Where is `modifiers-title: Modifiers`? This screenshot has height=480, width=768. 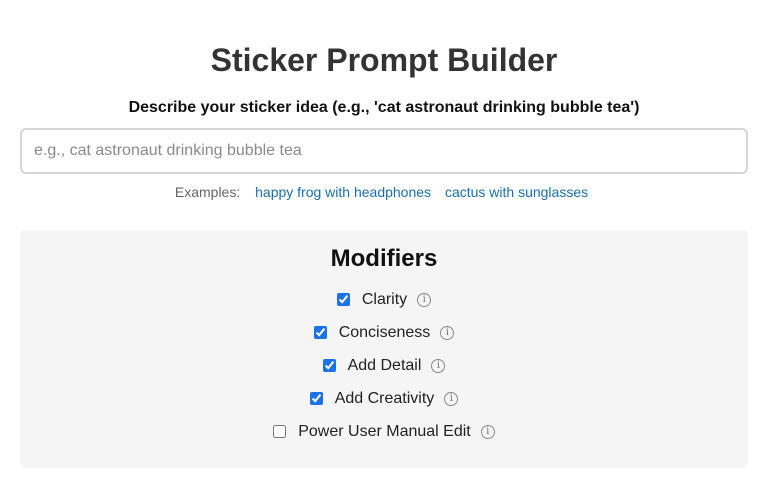
modifiers-title: Modifiers is located at coordinates (384, 258).